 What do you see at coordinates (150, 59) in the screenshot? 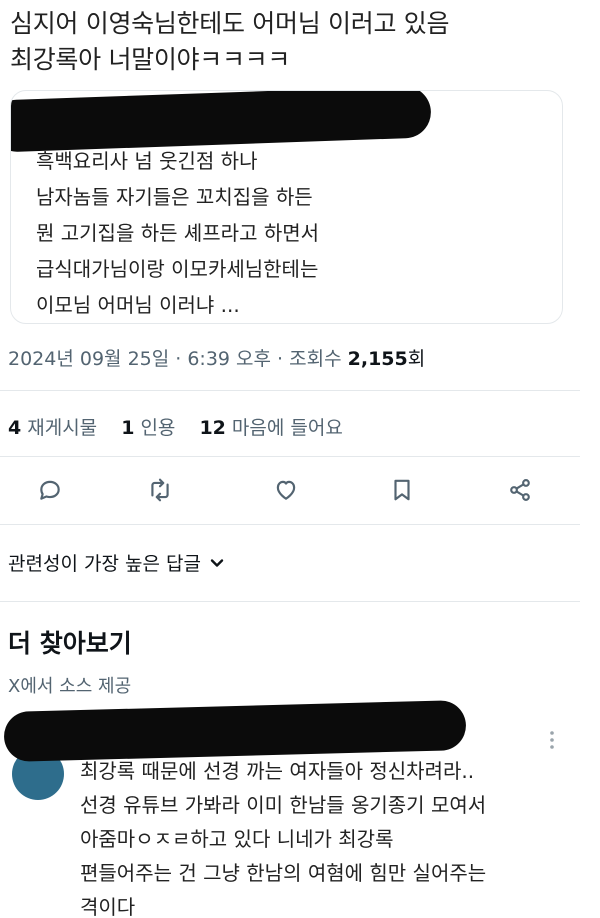
I see `tweet-text-line: 최강록아 너말이야ㅋㅋㅋㅋ` at bounding box center [150, 59].